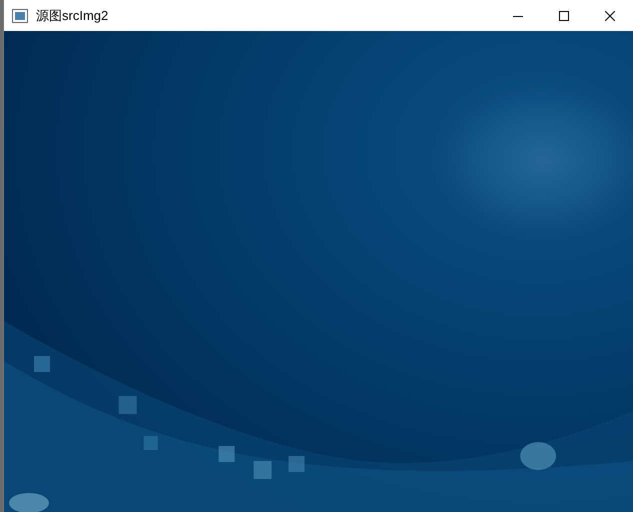  I want to click on close-icon, so click(610, 15).